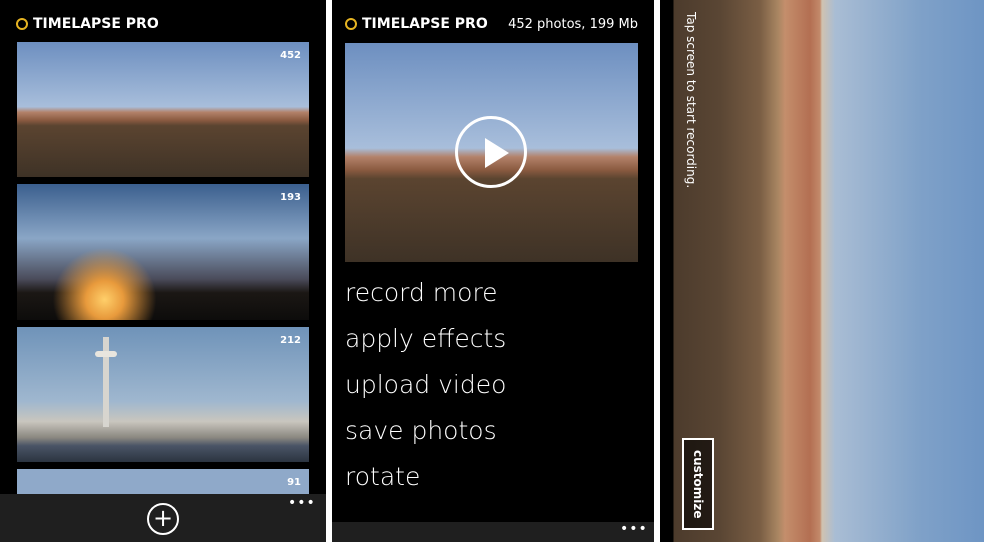  I want to click on video-preview, so click(491, 152).